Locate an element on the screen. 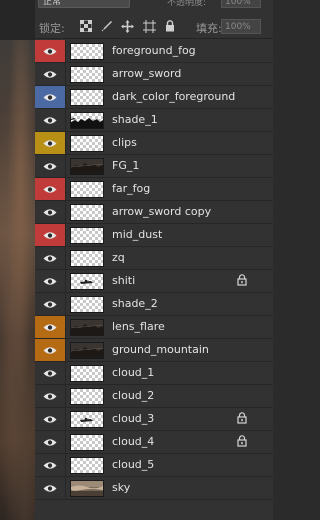 This screenshot has width=320, height=520. layer-row: cloud_5 is located at coordinates (154, 465).